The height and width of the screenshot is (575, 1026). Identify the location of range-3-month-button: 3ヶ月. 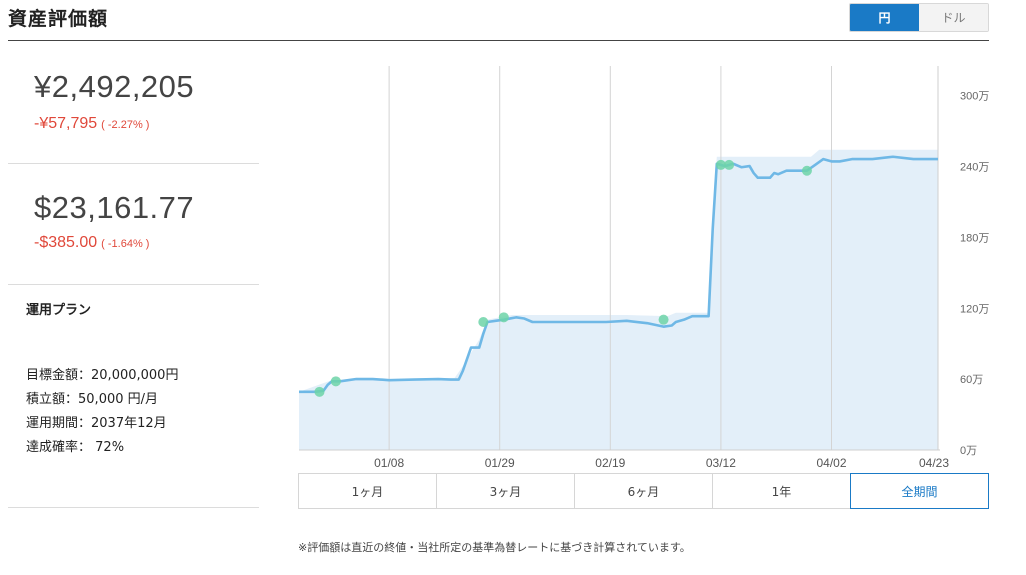
(506, 491).